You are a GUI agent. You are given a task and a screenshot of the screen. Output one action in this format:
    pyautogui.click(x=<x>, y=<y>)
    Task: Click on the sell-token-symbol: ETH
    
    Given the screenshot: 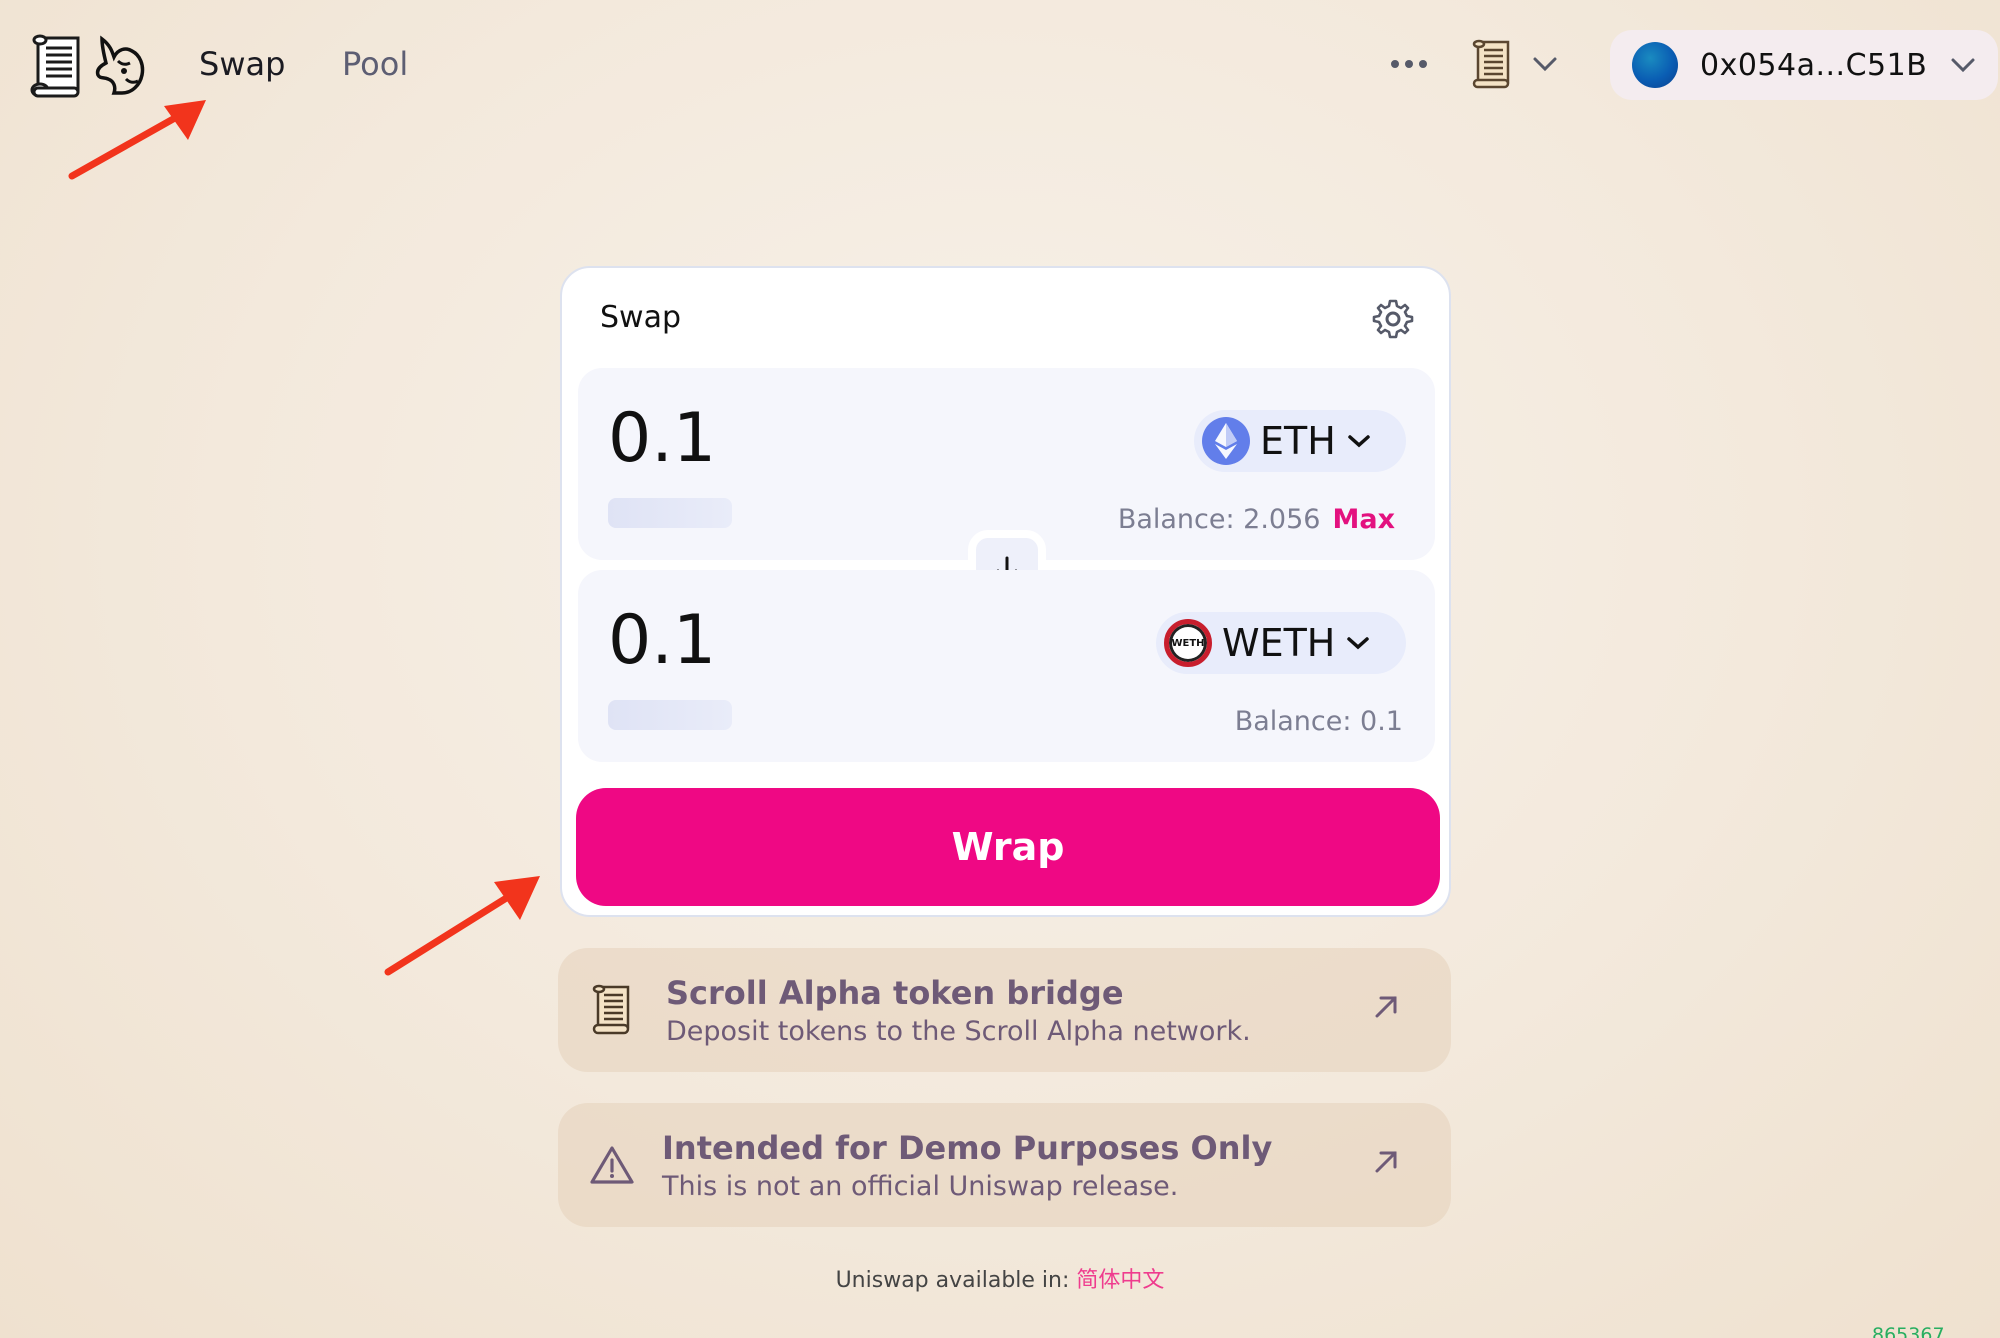 What is the action you would take?
    pyautogui.click(x=1298, y=441)
    